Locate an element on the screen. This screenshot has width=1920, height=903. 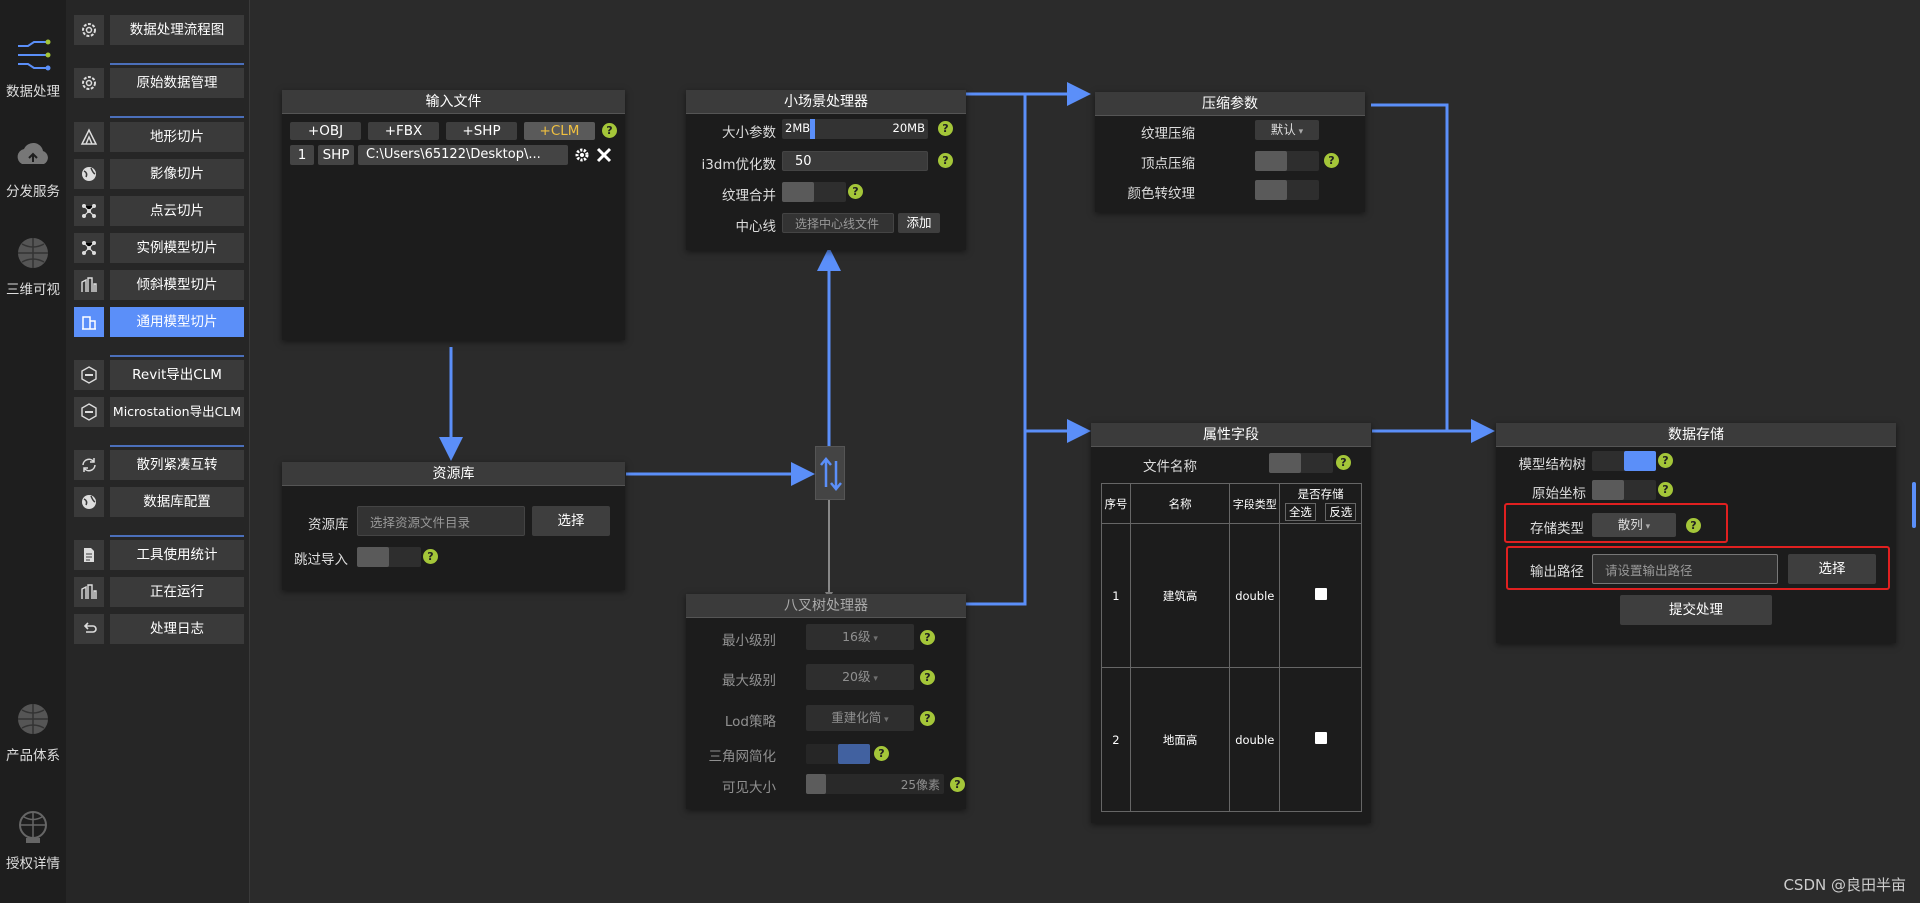
color-to-texture-toggle is located at coordinates (1287, 190).